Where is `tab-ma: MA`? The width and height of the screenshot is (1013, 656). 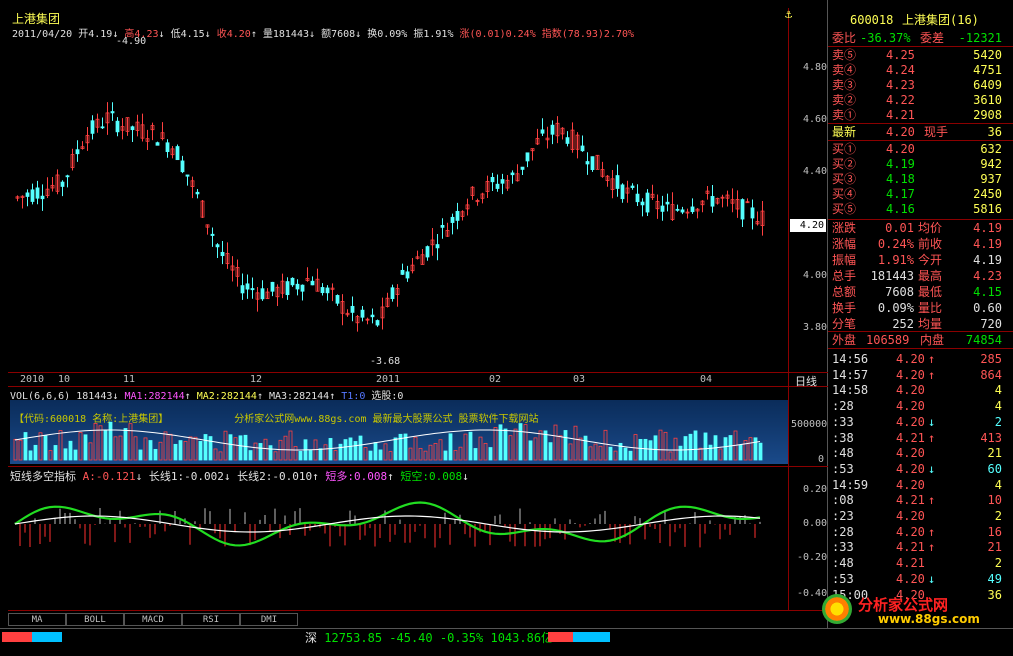
tab-ma: MA is located at coordinates (37, 619).